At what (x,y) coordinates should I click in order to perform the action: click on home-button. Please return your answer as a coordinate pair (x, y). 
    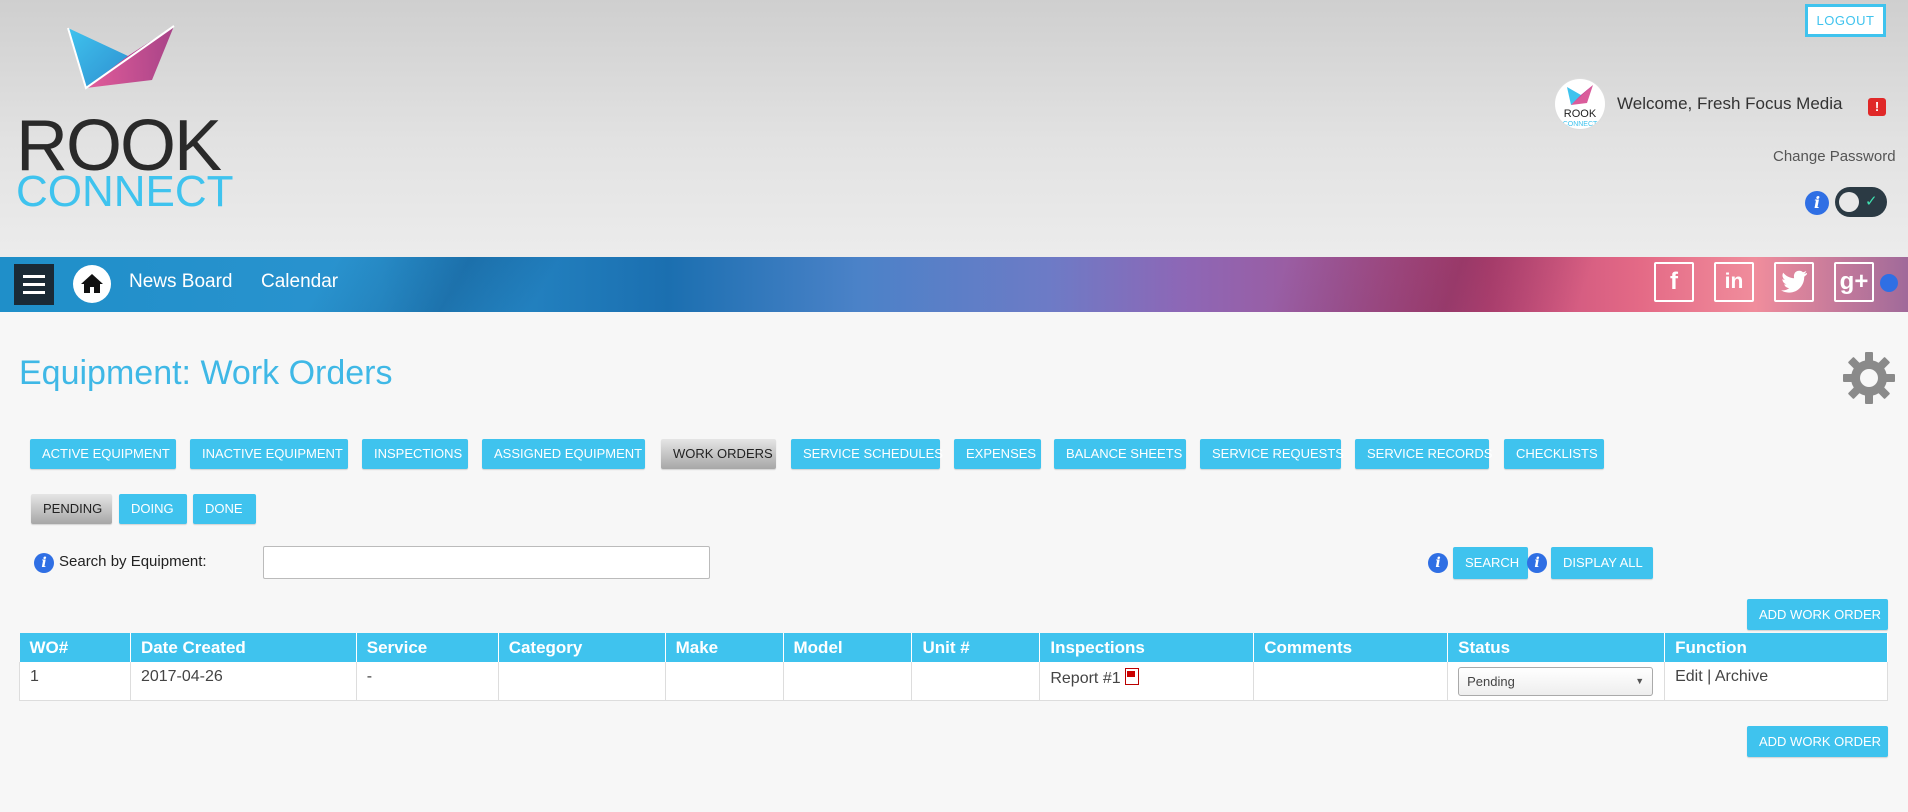
    Looking at the image, I should click on (92, 284).